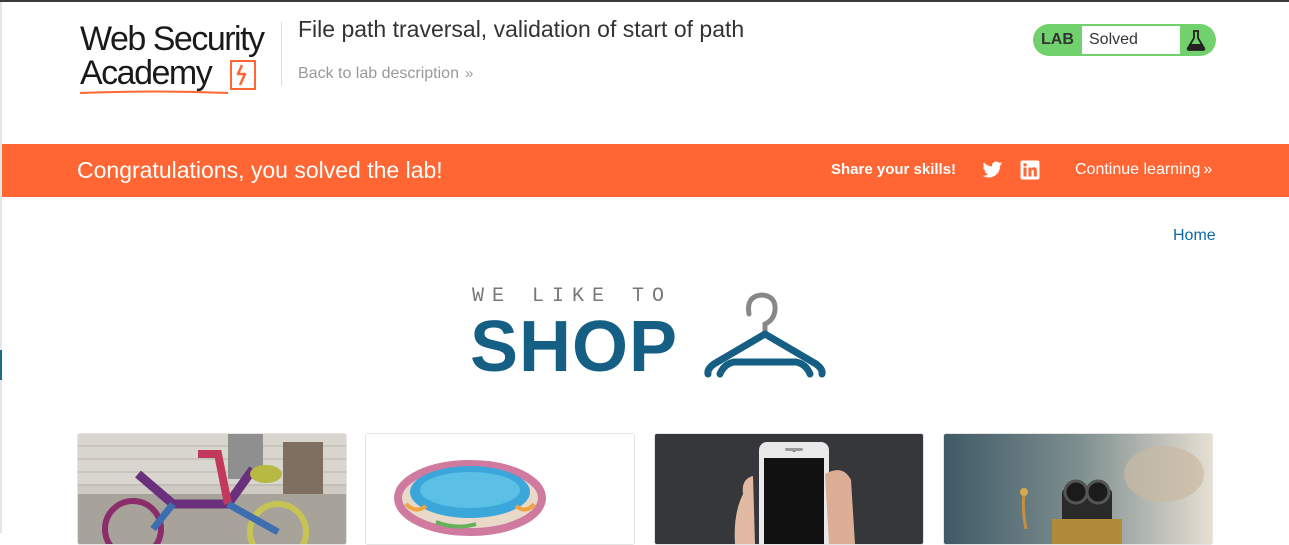 Image resolution: width=1289 pixels, height=545 pixels. What do you see at coordinates (894, 169) in the screenshot?
I see `share-skills-label: Share your skills!` at bounding box center [894, 169].